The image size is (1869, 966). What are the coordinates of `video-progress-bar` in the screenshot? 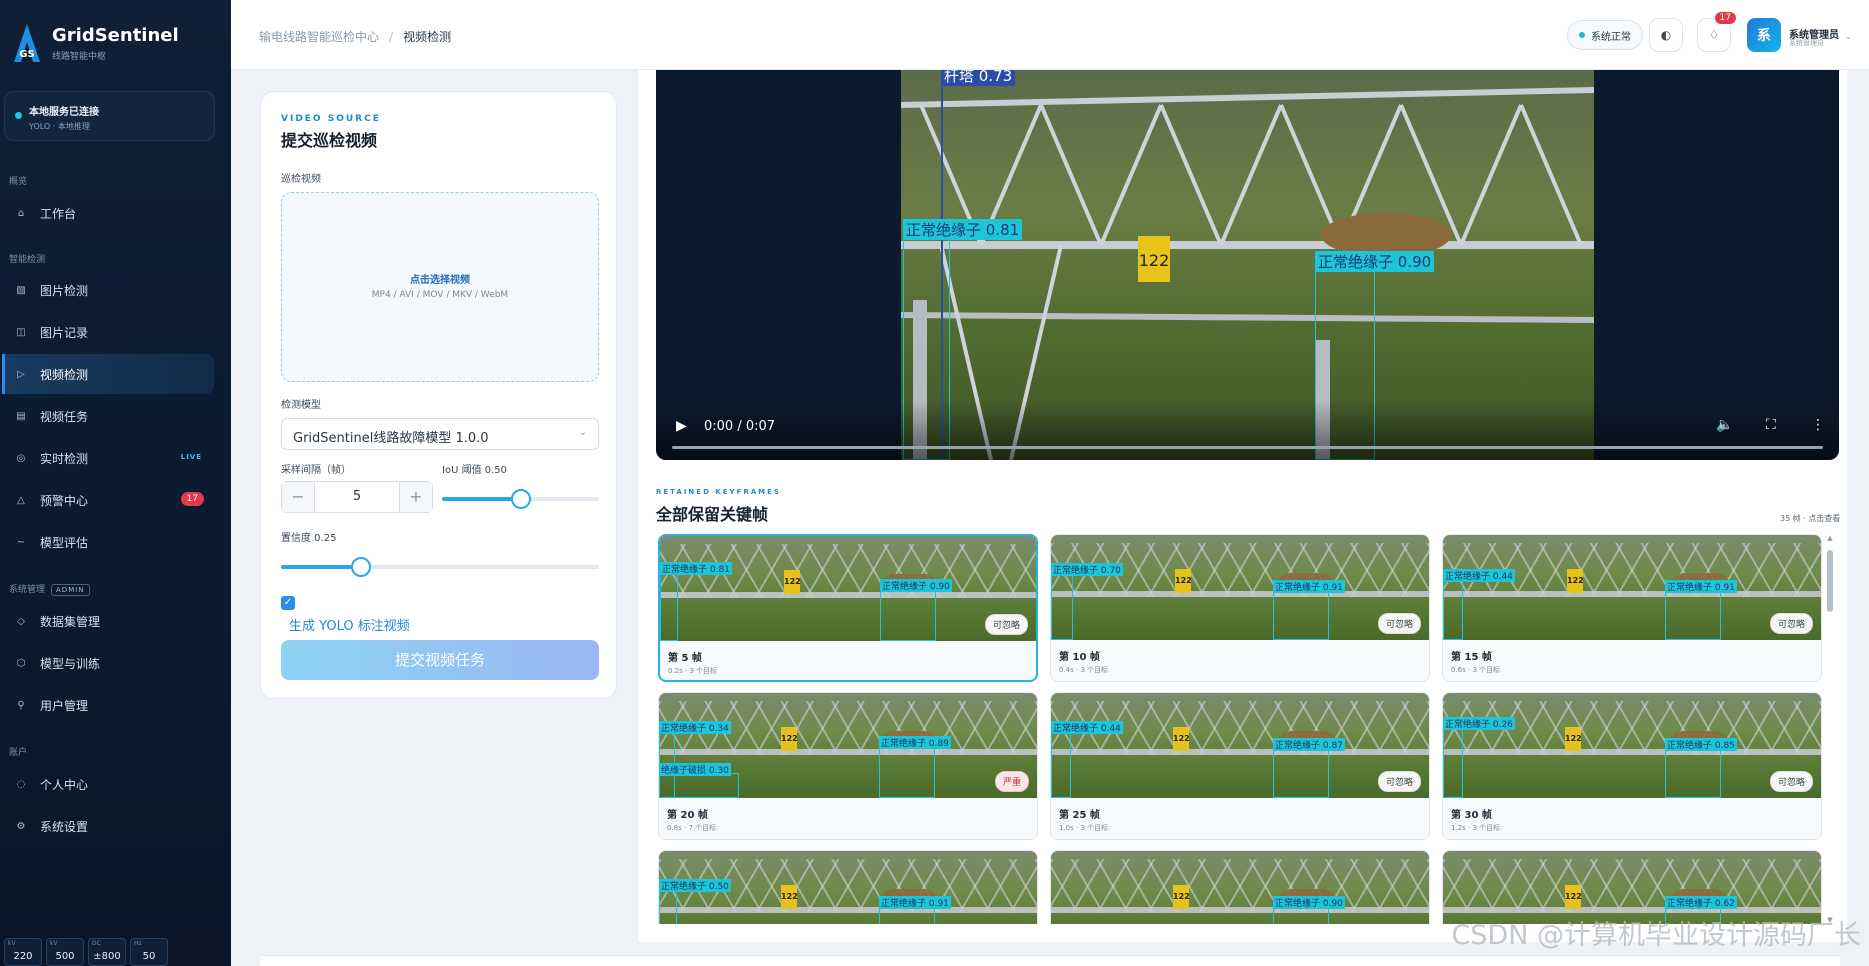 It's located at (1247, 447).